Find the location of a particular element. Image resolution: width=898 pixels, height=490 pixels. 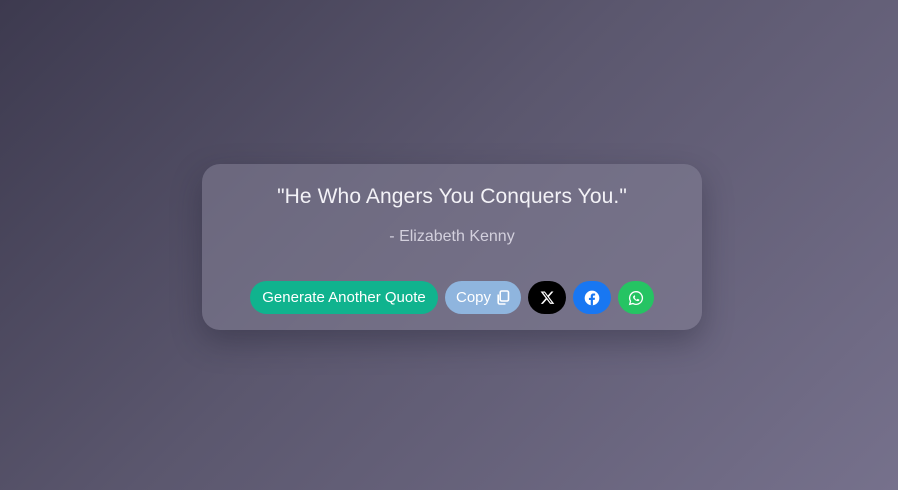

copy-button: Copy is located at coordinates (483, 297).